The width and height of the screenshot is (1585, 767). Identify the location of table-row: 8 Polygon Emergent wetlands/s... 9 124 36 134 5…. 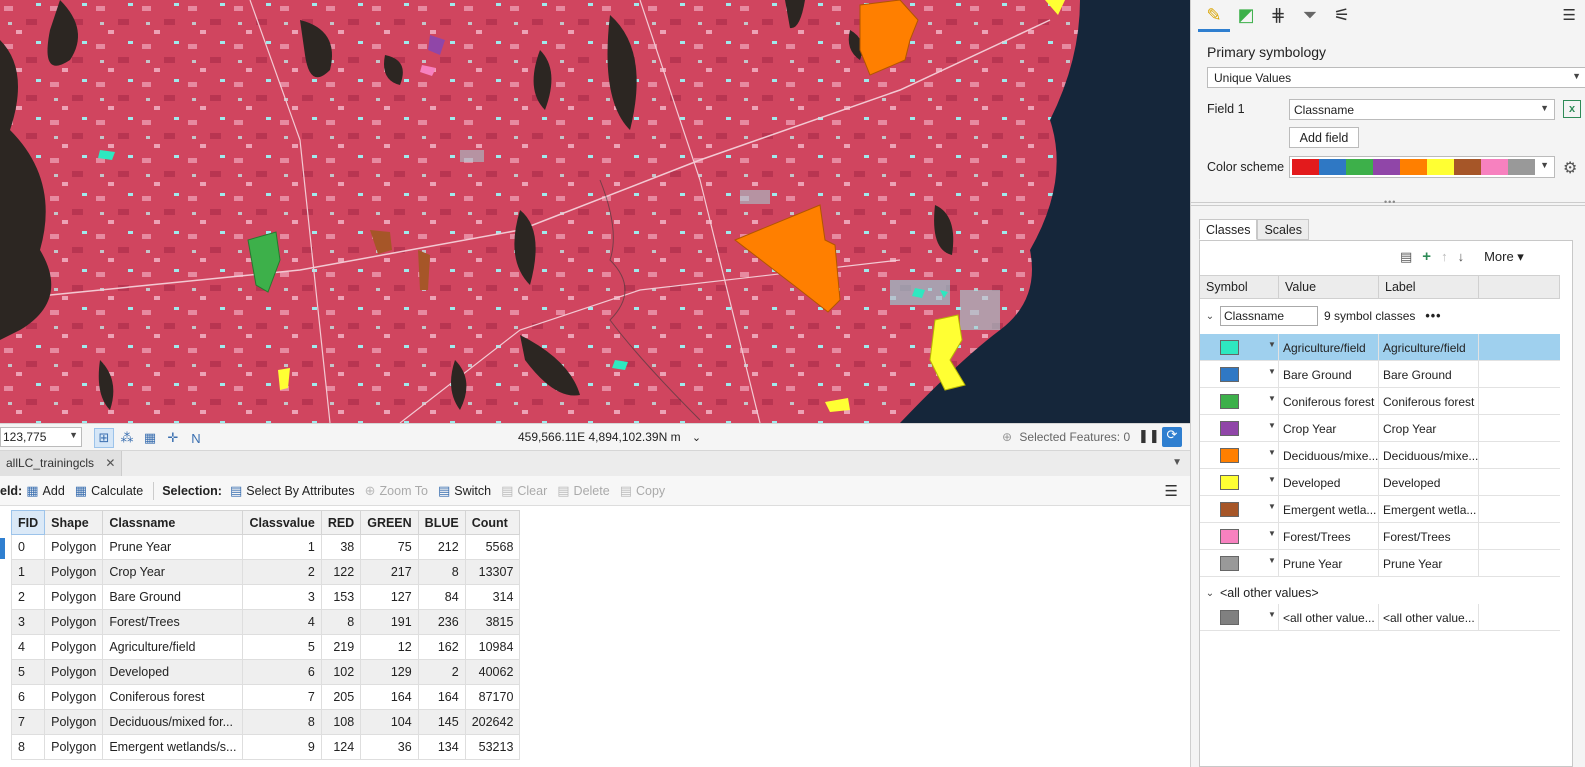
(265, 747).